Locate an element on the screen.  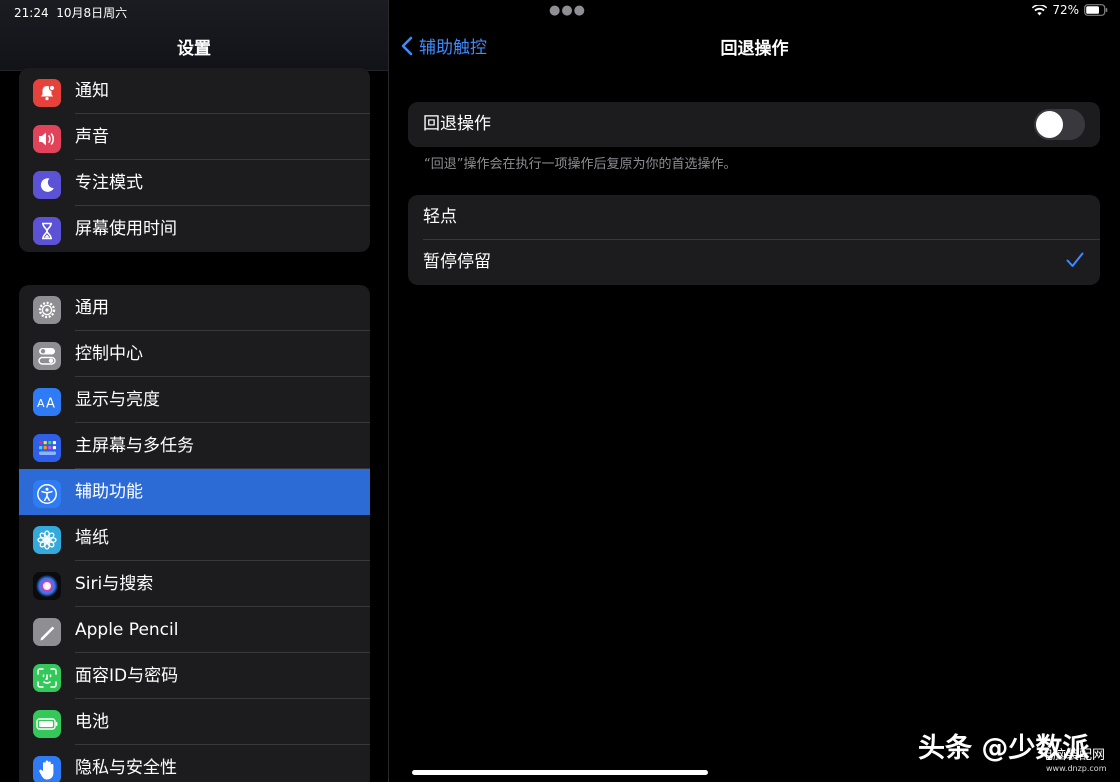
option-row-tap: 轻点 is located at coordinates (754, 217).